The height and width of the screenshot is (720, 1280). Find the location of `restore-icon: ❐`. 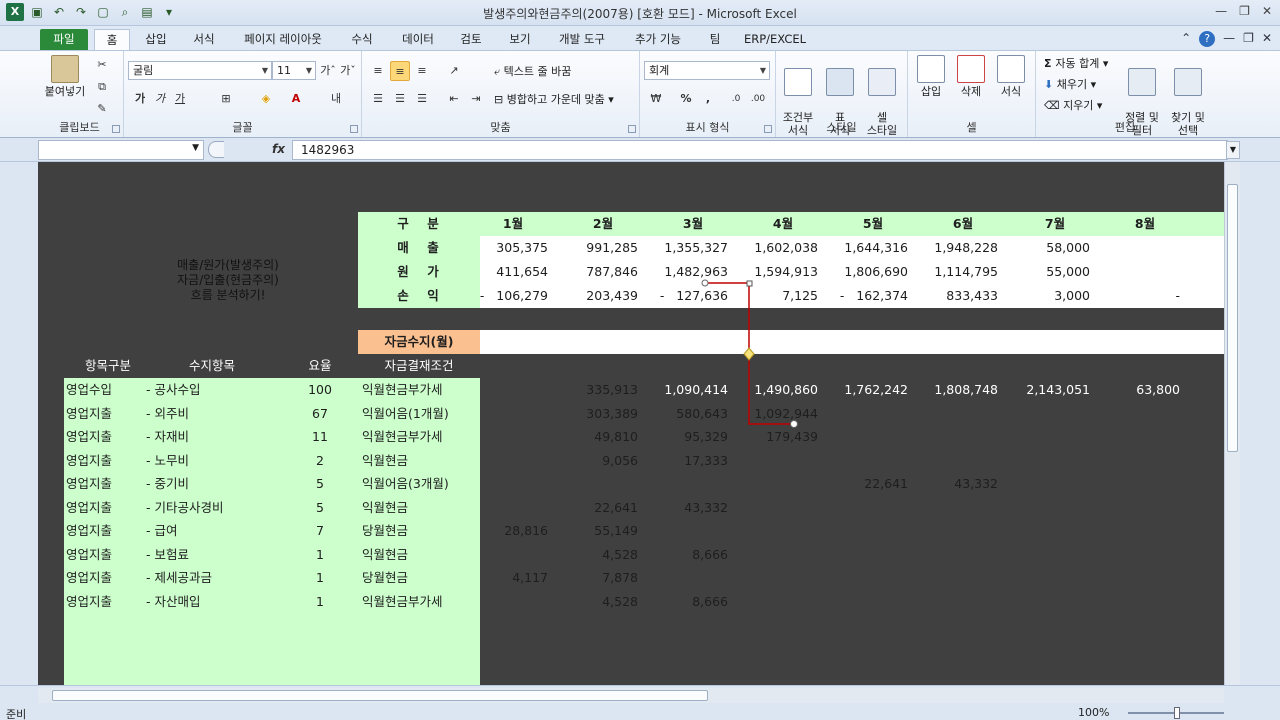

restore-icon: ❐ is located at coordinates (1244, 11).